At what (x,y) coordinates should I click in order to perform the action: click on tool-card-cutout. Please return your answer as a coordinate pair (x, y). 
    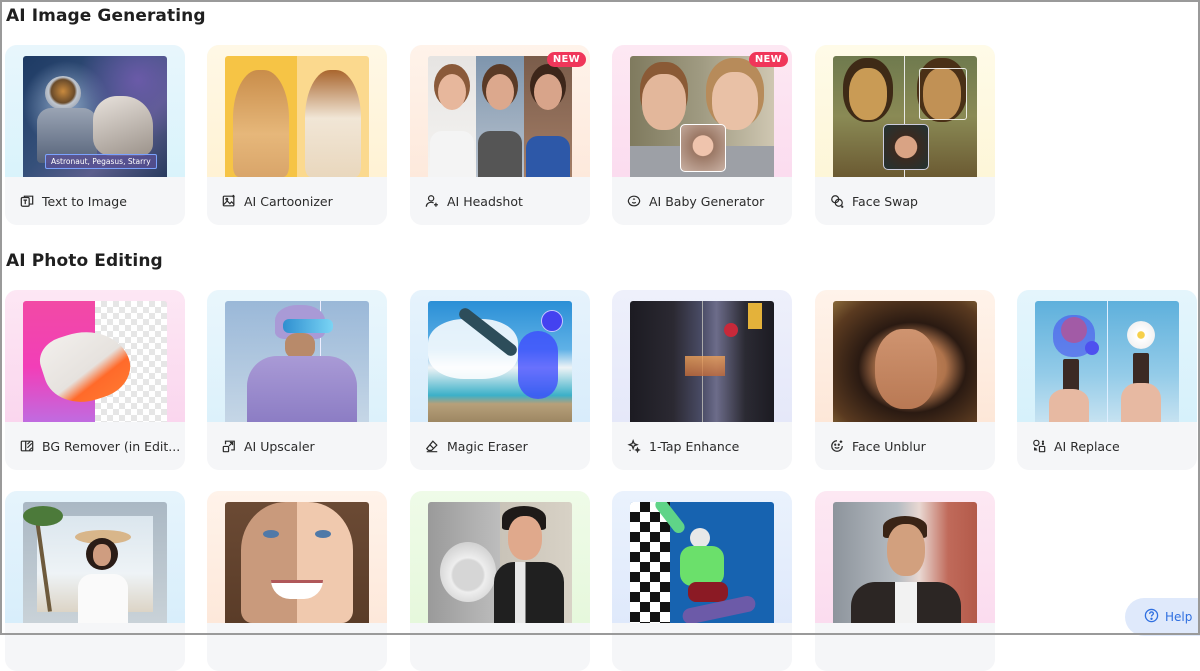
    Looking at the image, I should click on (702, 581).